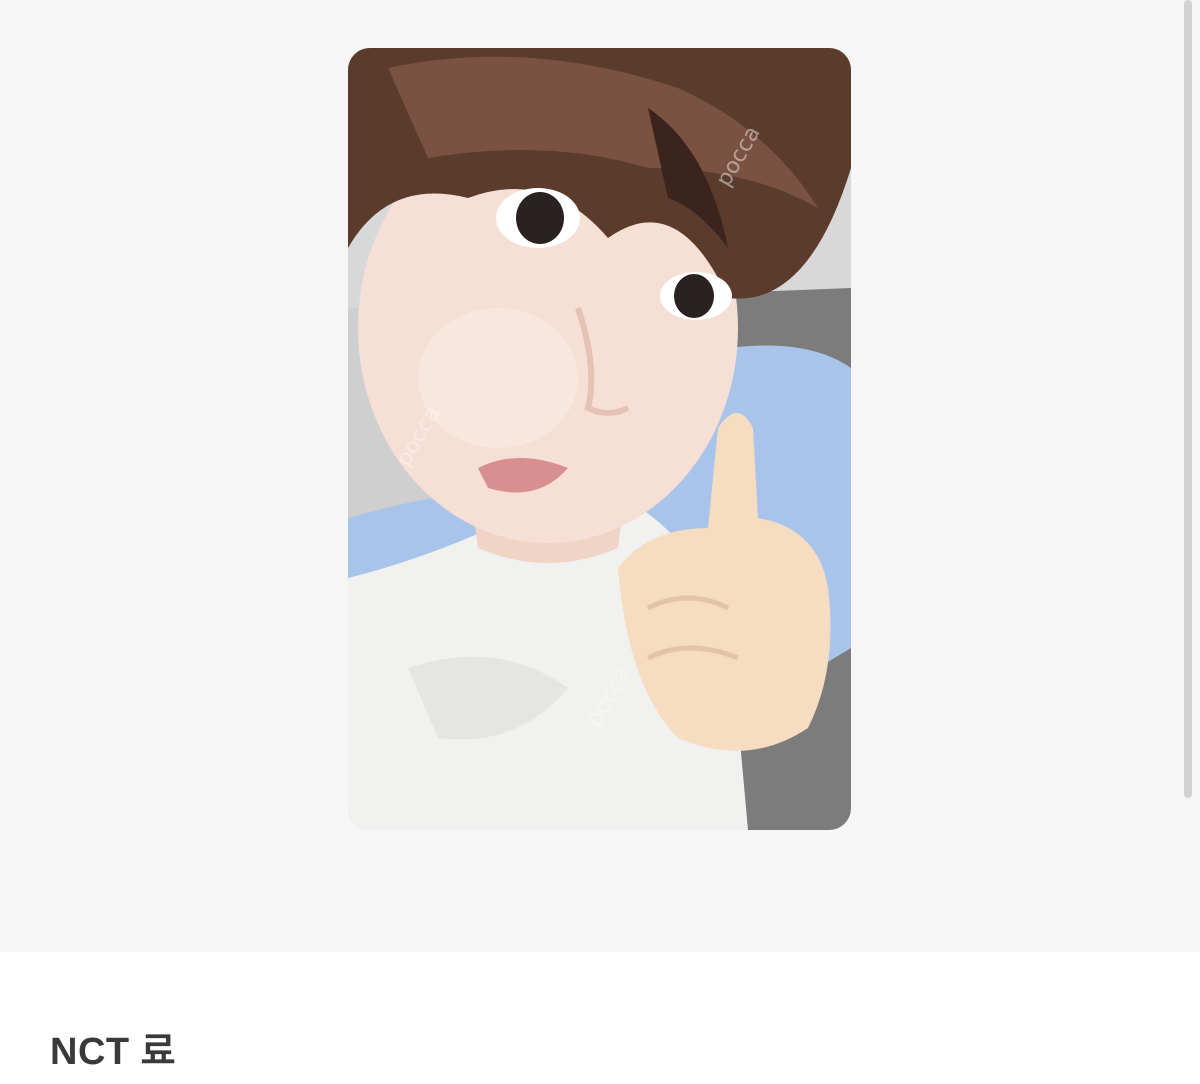 The image size is (1200, 1084). What do you see at coordinates (600, 1018) in the screenshot?
I see `product-info: NCT 료` at bounding box center [600, 1018].